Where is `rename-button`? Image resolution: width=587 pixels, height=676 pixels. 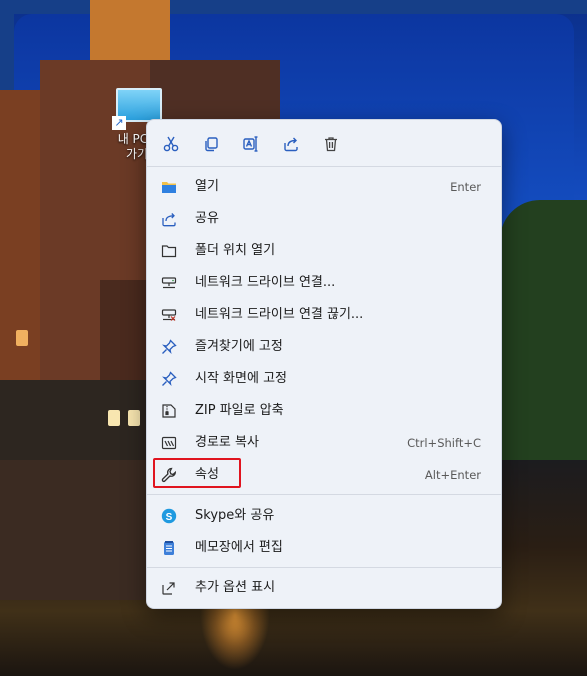 rename-button is located at coordinates (251, 144).